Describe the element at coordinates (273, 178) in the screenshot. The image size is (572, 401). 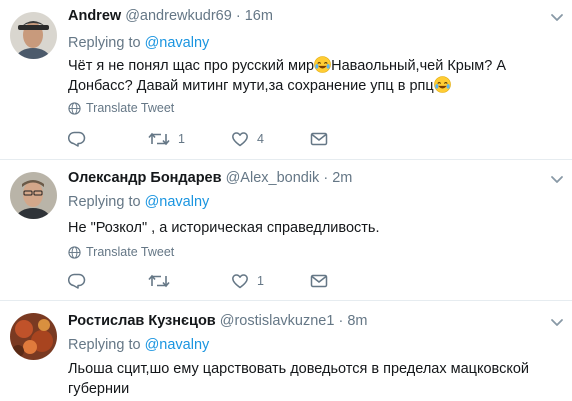
I see `author-handle: @Alex_bondik` at that location.